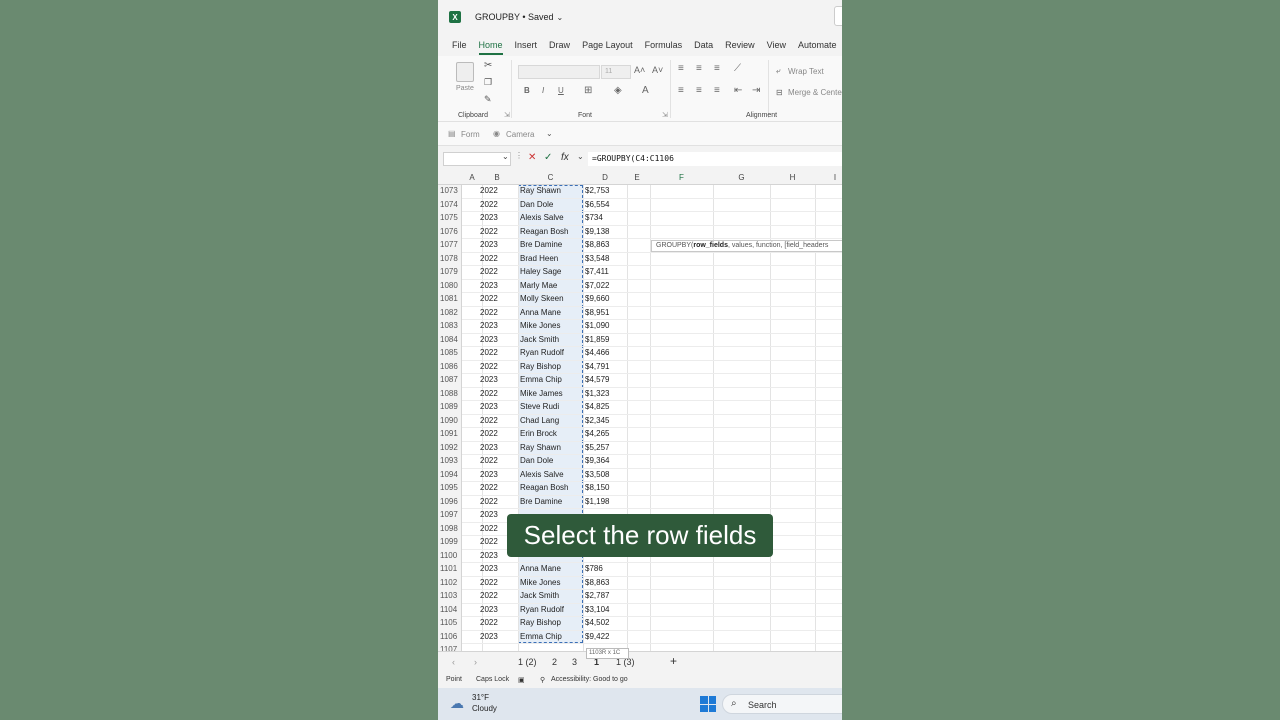 Image resolution: width=1280 pixels, height=720 pixels. What do you see at coordinates (645, 90) in the screenshot?
I see `font-color-icon: A` at bounding box center [645, 90].